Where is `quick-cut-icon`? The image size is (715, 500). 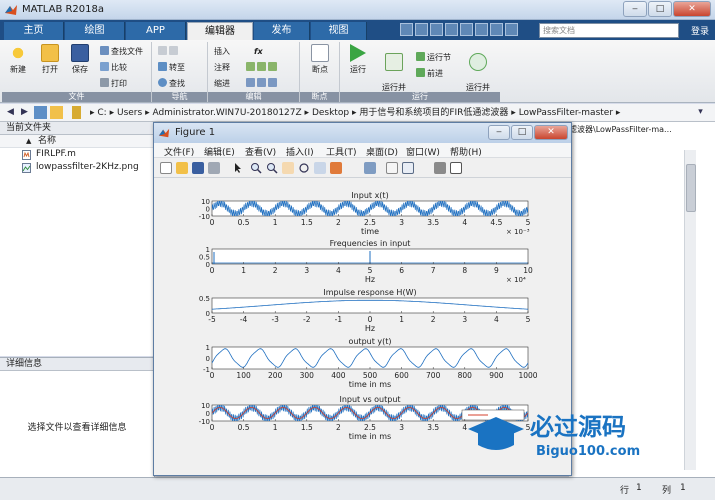
quick-cut-icon is located at coordinates (421, 29).